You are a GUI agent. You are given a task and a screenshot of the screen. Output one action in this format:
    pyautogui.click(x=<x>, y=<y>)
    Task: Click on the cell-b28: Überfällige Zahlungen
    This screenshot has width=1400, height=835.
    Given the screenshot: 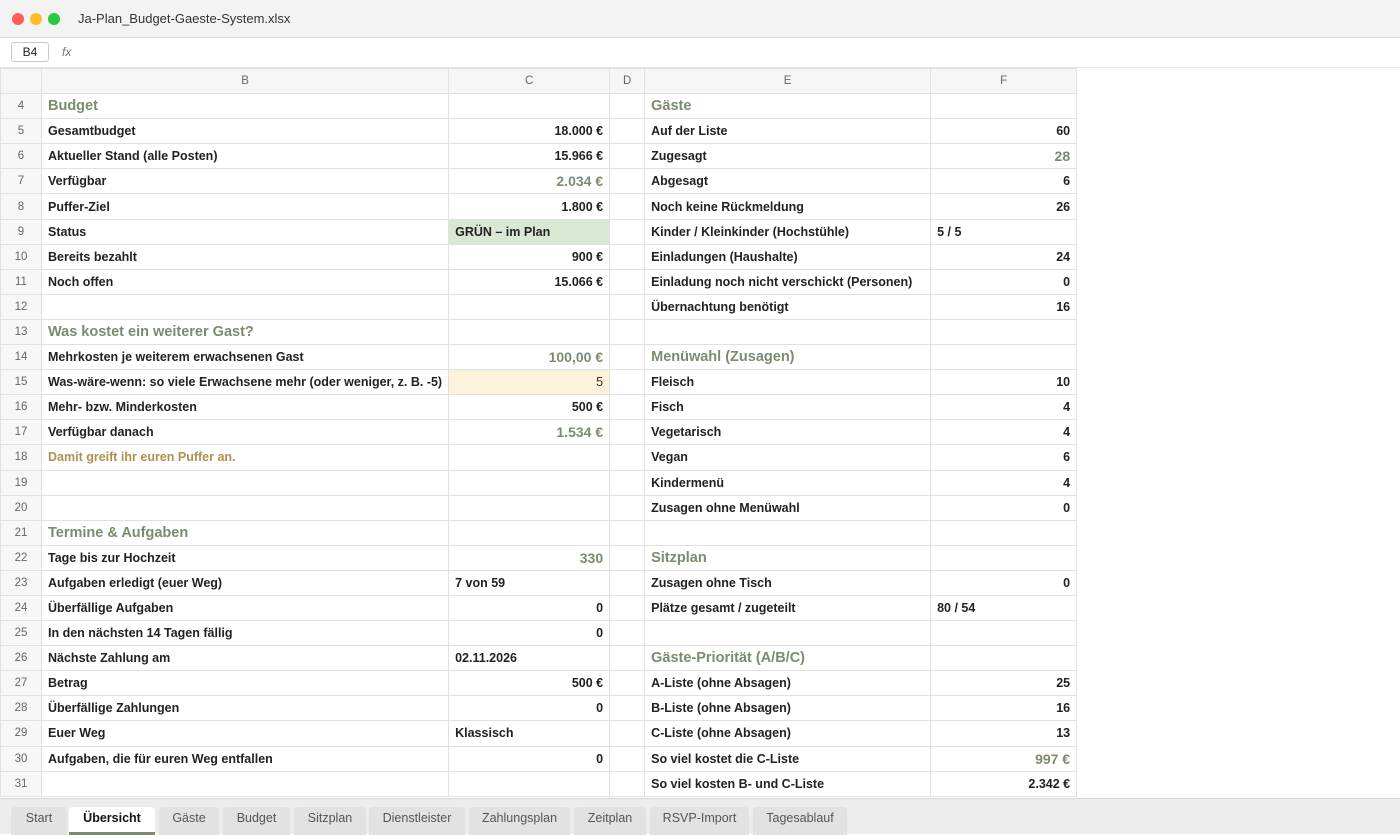 What is the action you would take?
    pyautogui.click(x=245, y=708)
    